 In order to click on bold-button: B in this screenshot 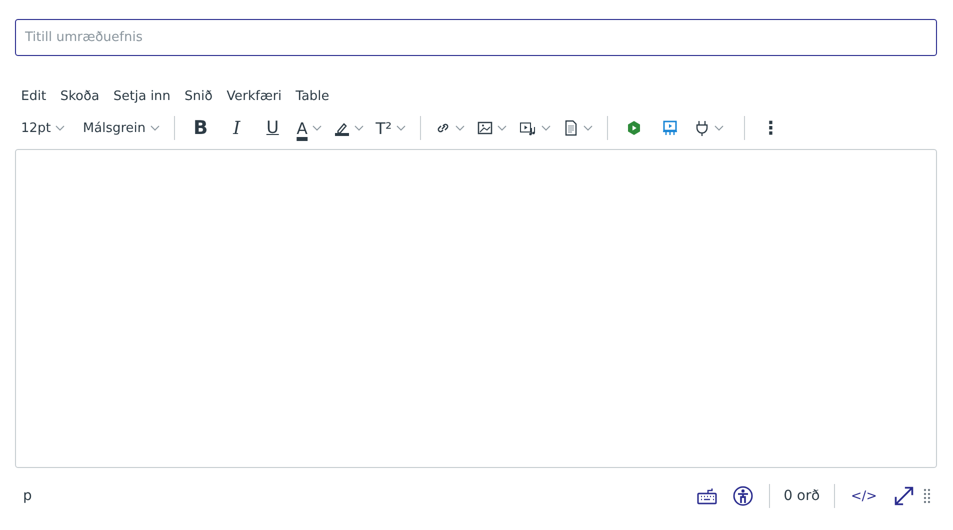, I will do `click(200, 128)`.